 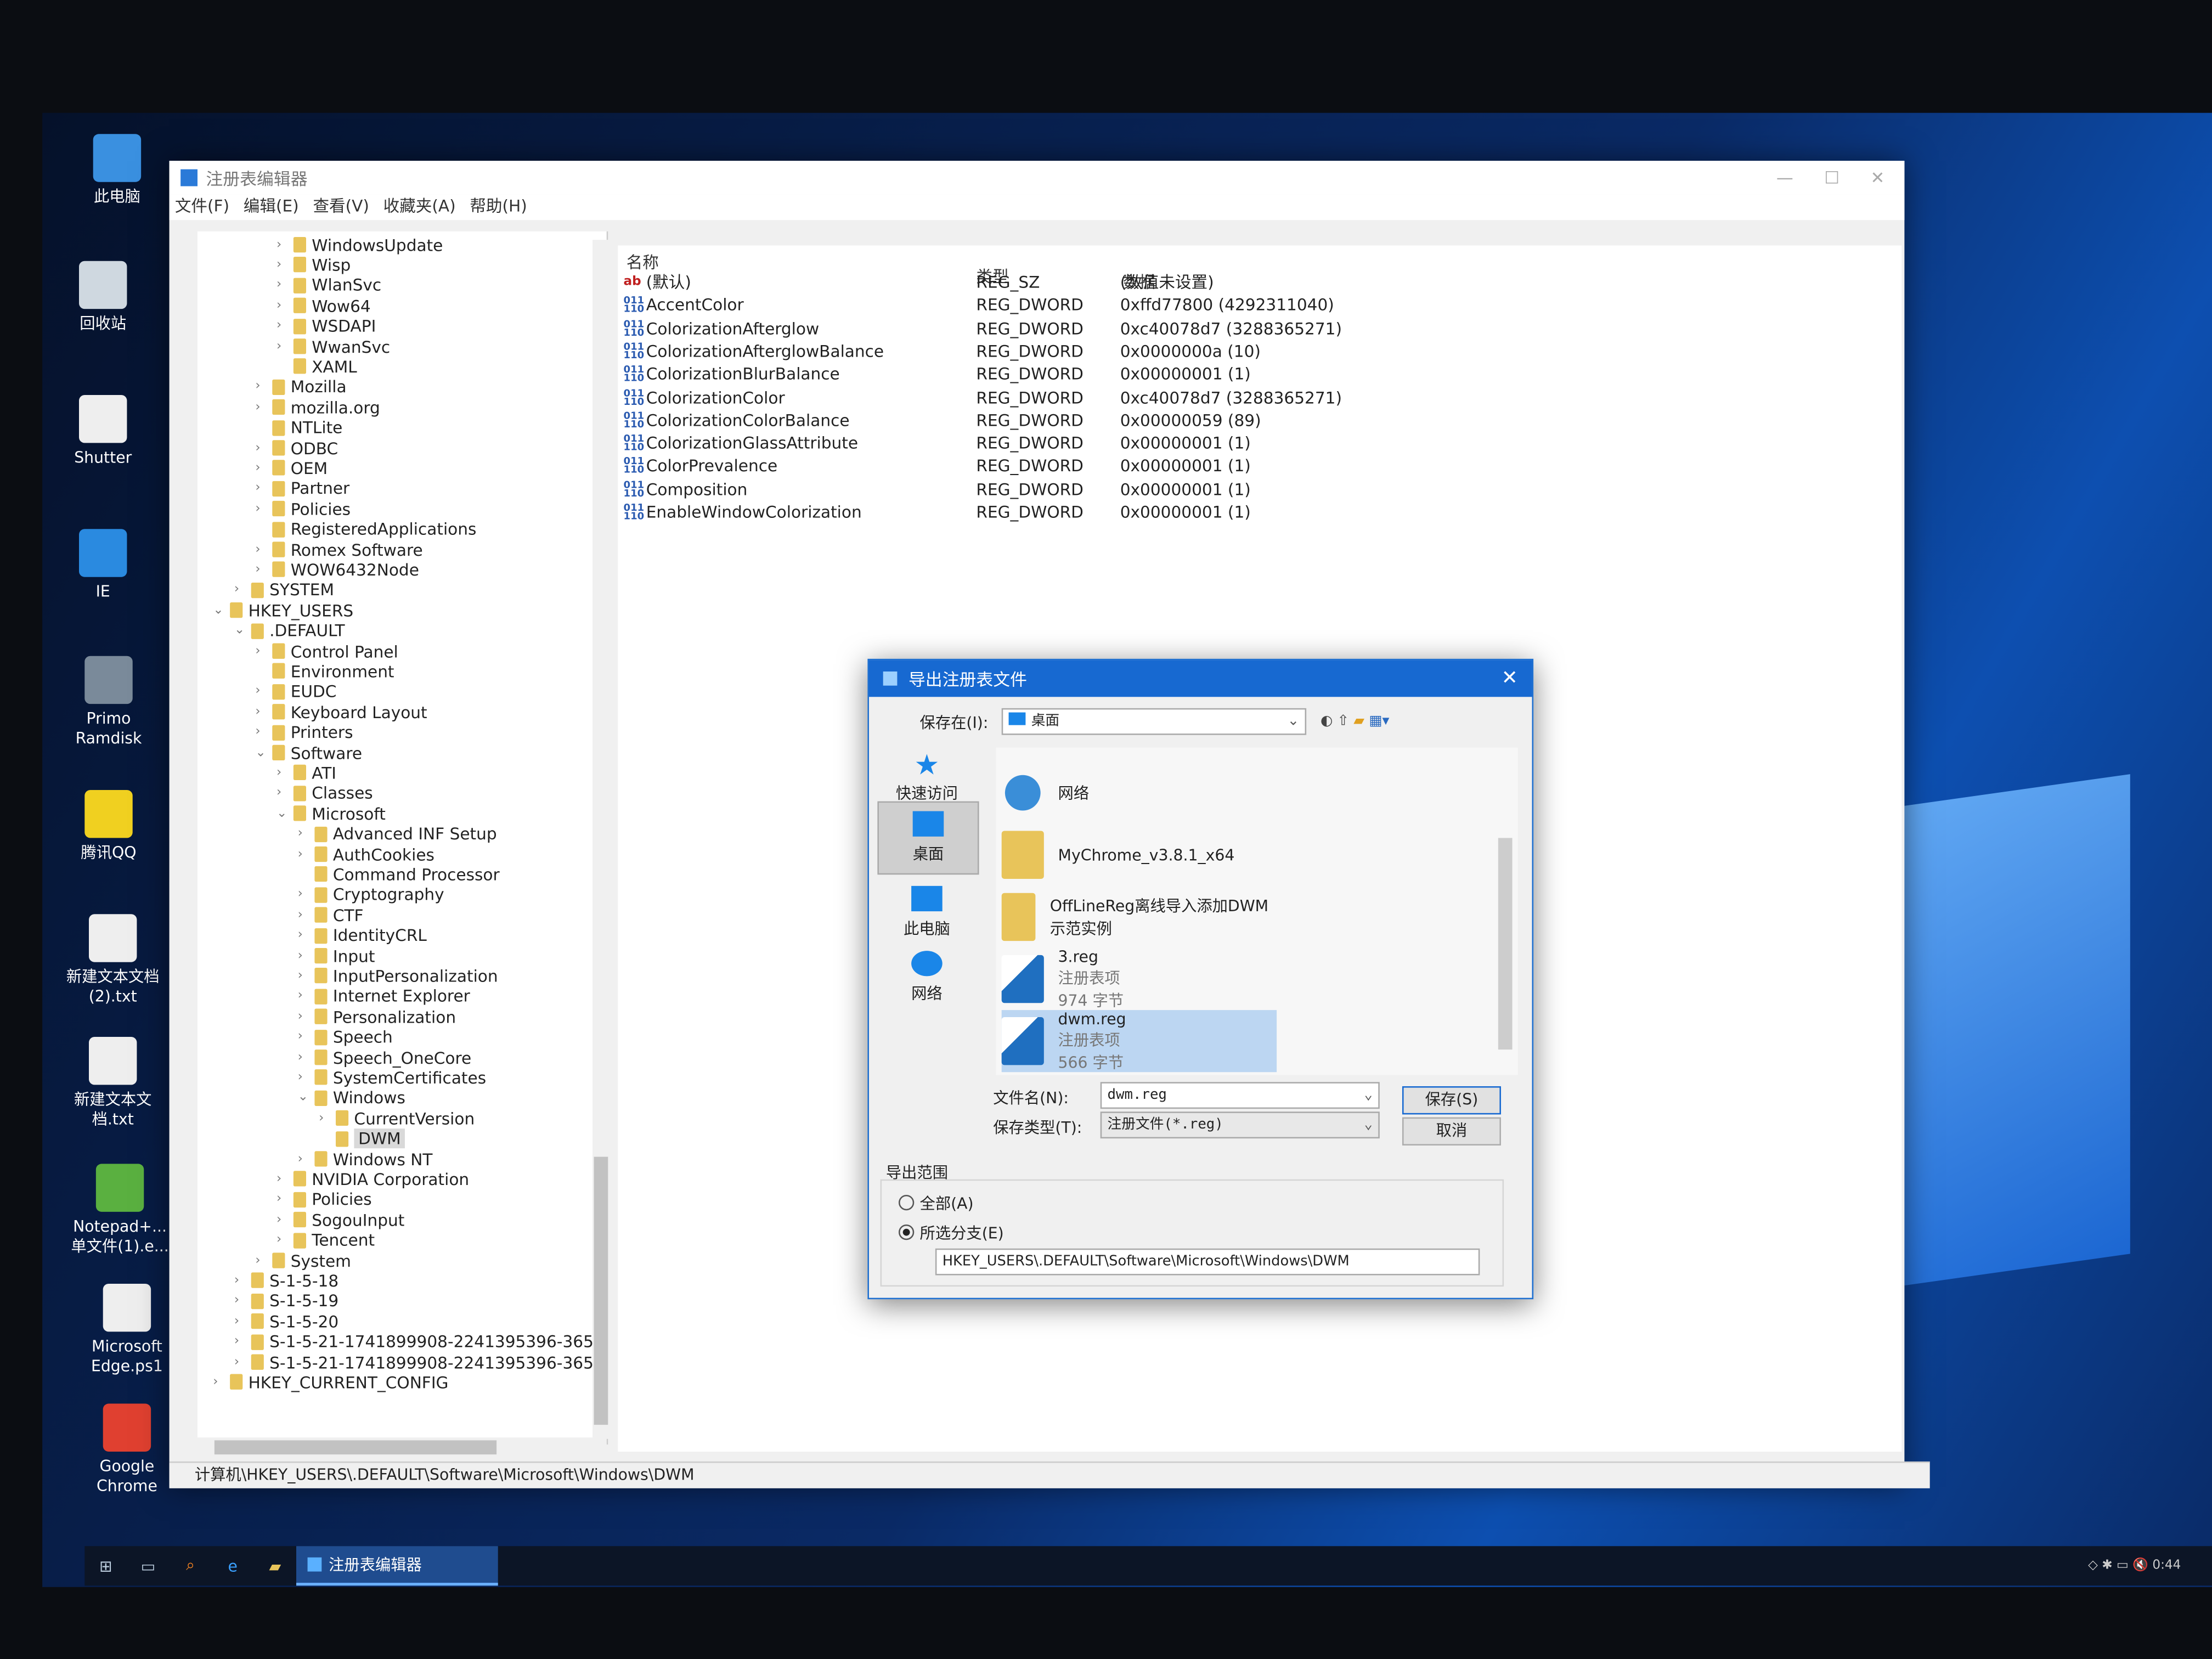 I want to click on ie-icon: e, so click(x=233, y=1566).